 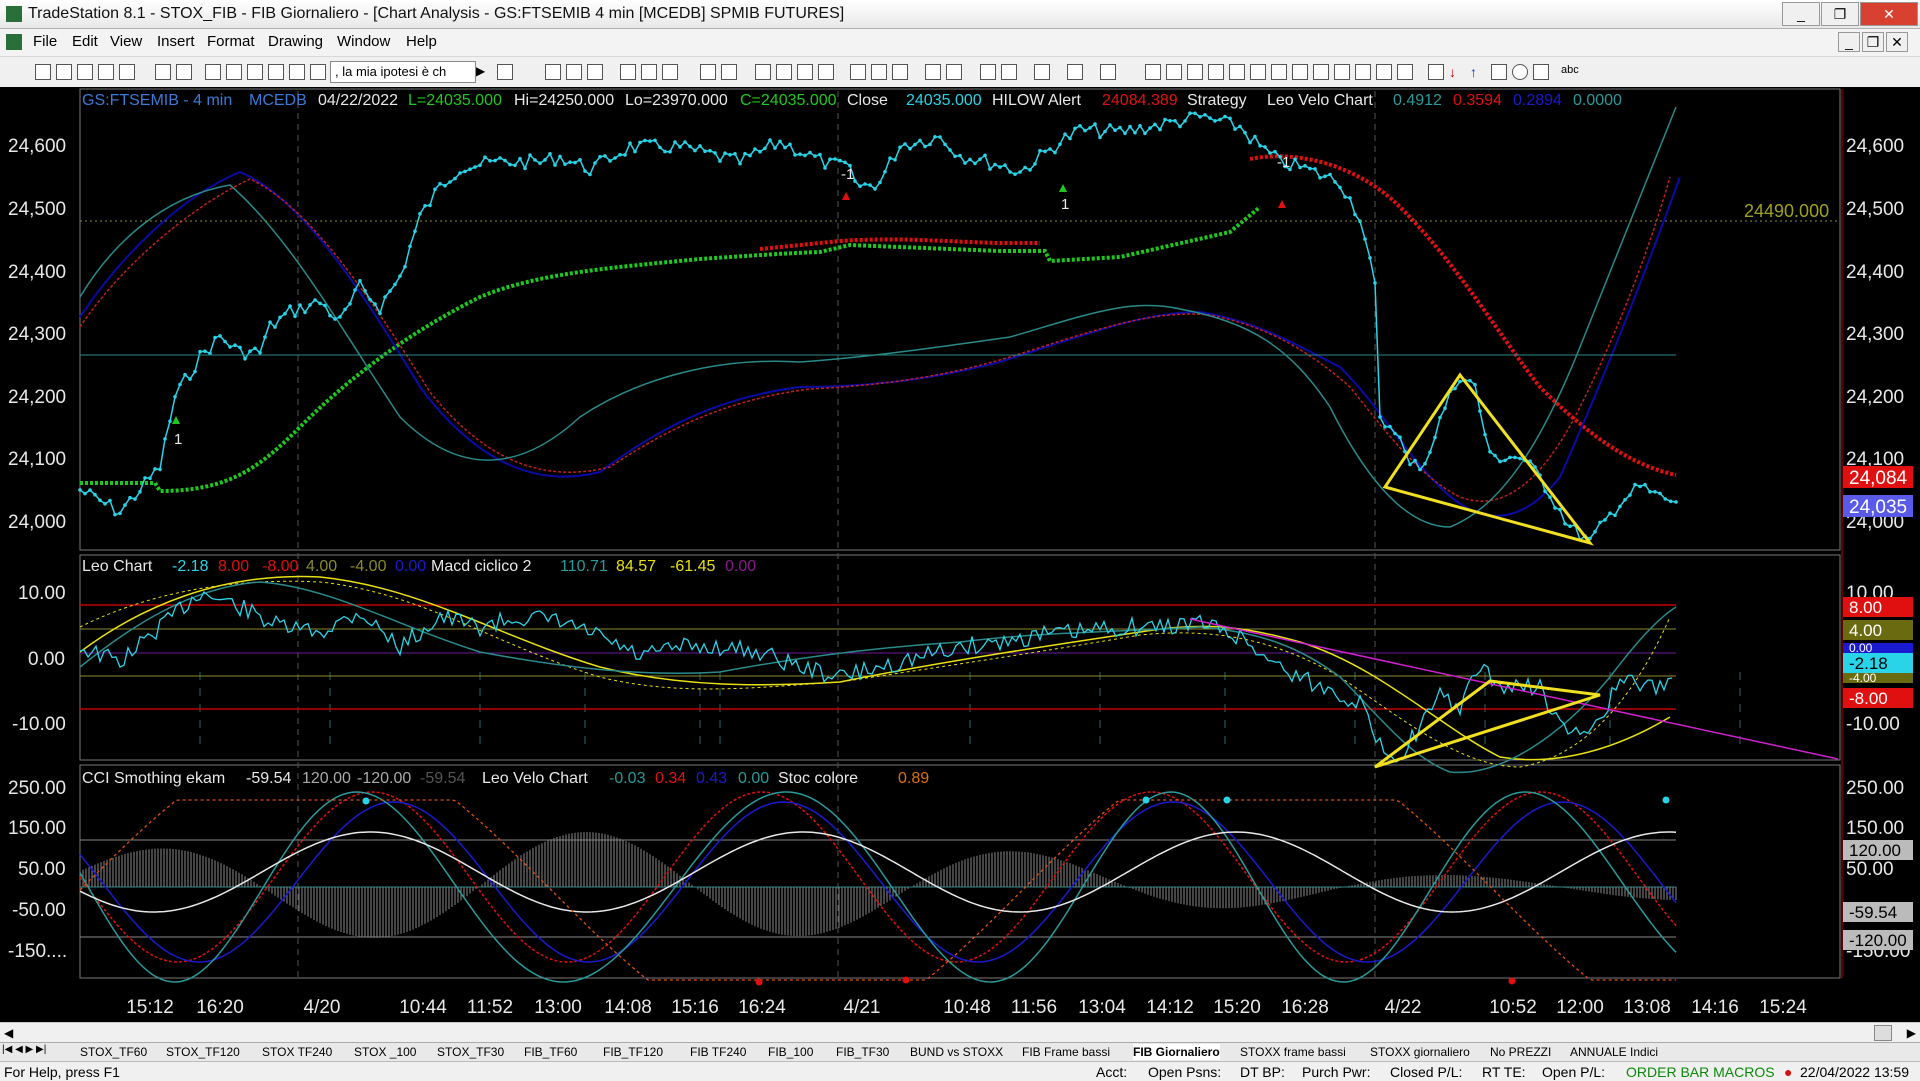 What do you see at coordinates (1520, 72) in the screenshot?
I see `ellipse-icon` at bounding box center [1520, 72].